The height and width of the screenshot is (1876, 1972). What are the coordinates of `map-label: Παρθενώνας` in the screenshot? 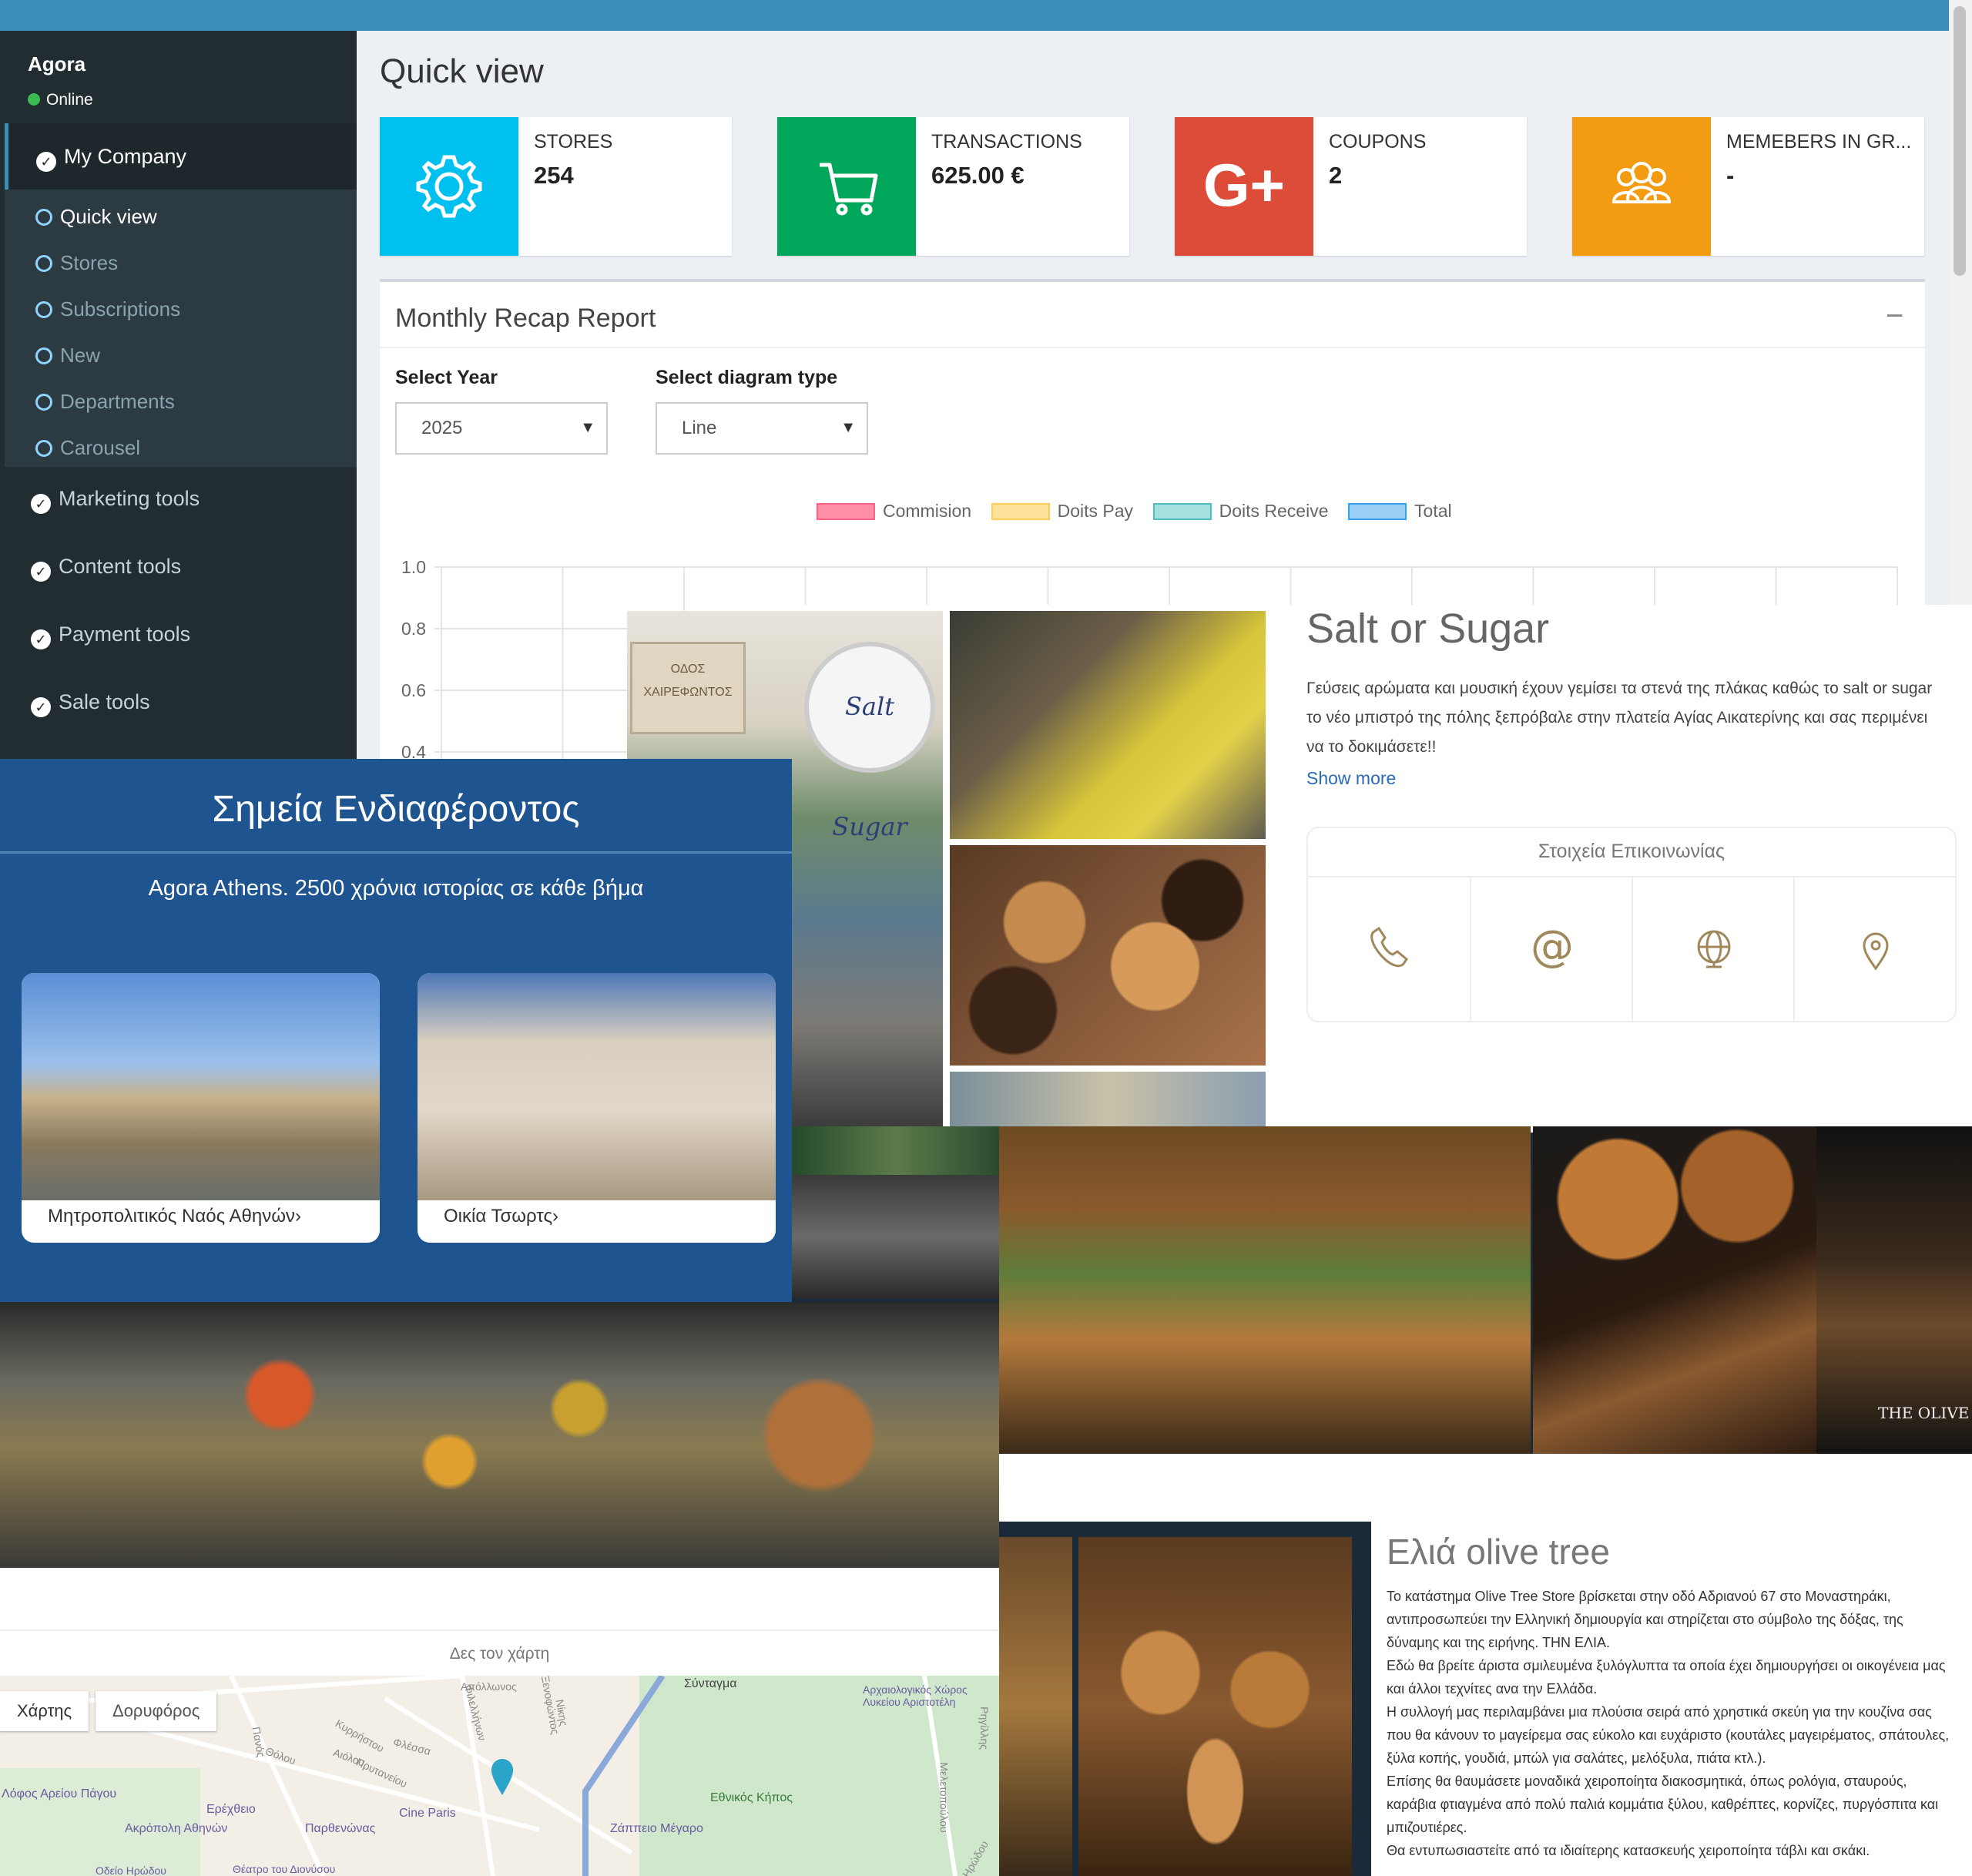 It's located at (340, 1828).